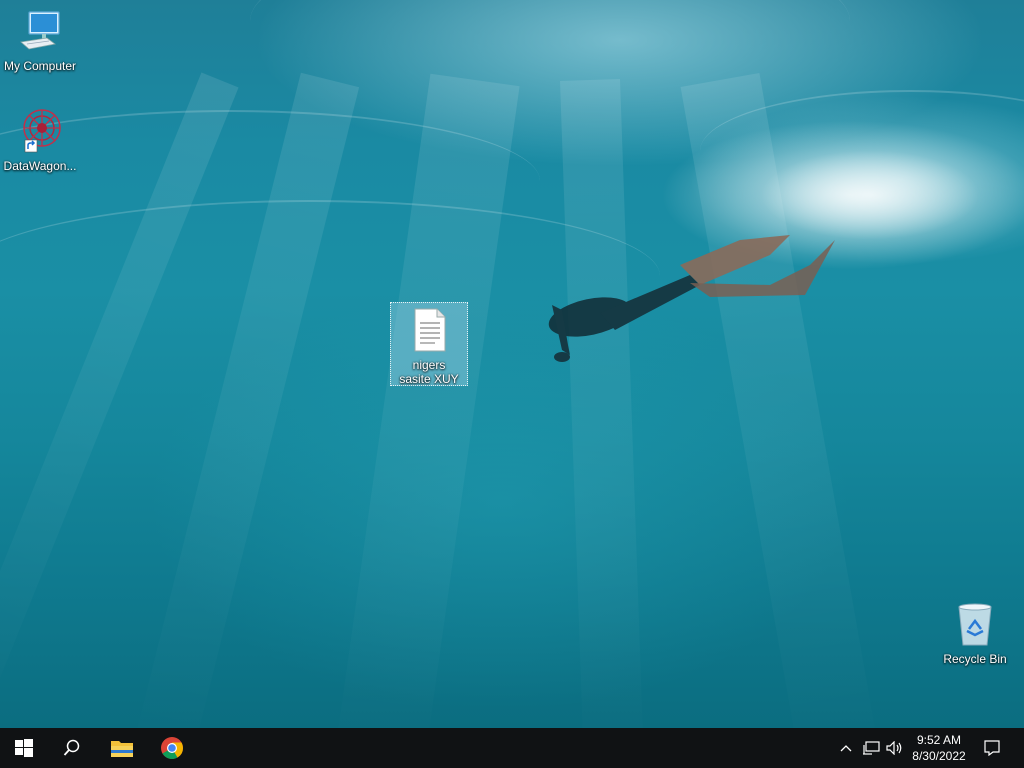  I want to click on desktop-icon-label: My Computer, so click(40, 66).